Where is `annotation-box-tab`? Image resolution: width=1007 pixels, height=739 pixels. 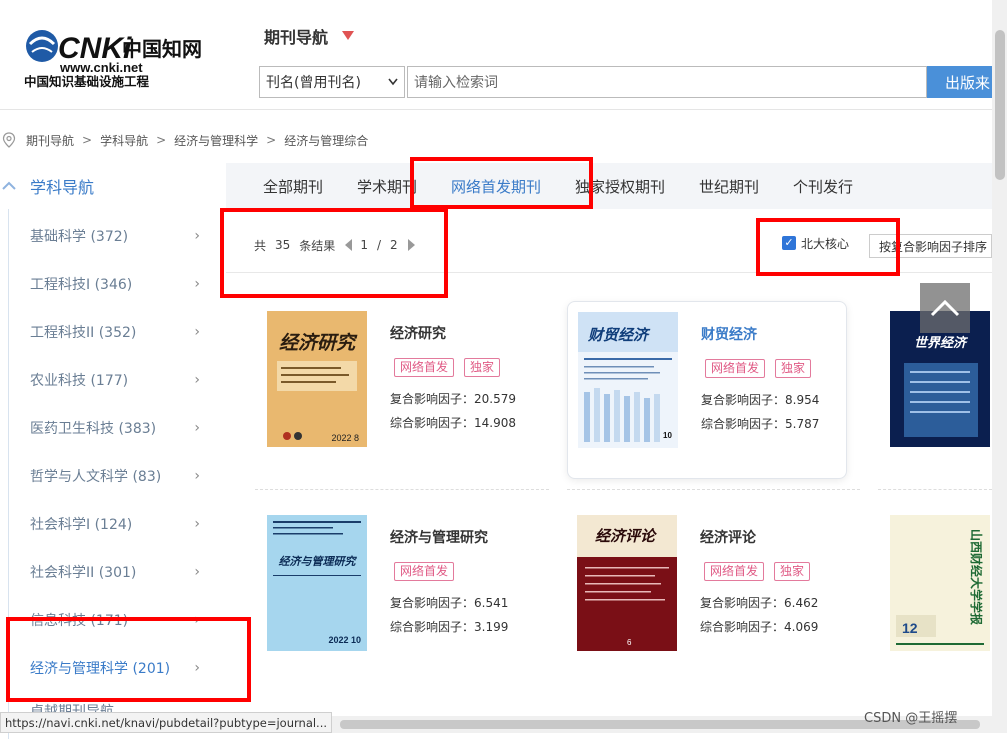 annotation-box-tab is located at coordinates (501, 183).